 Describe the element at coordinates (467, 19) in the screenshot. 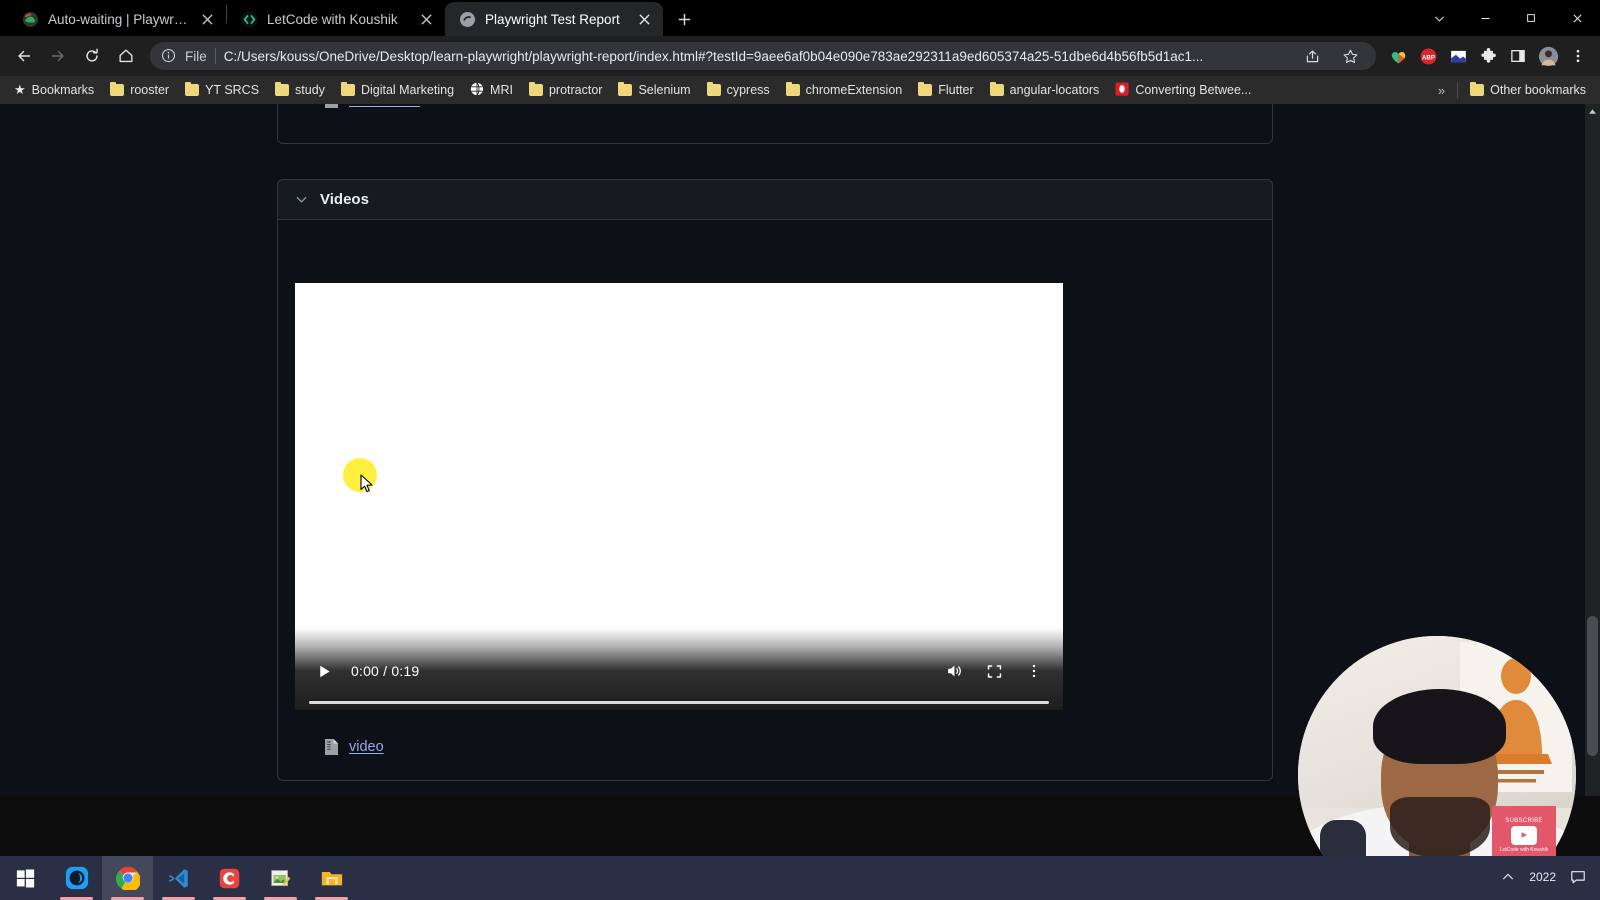

I see `report-icon` at that location.